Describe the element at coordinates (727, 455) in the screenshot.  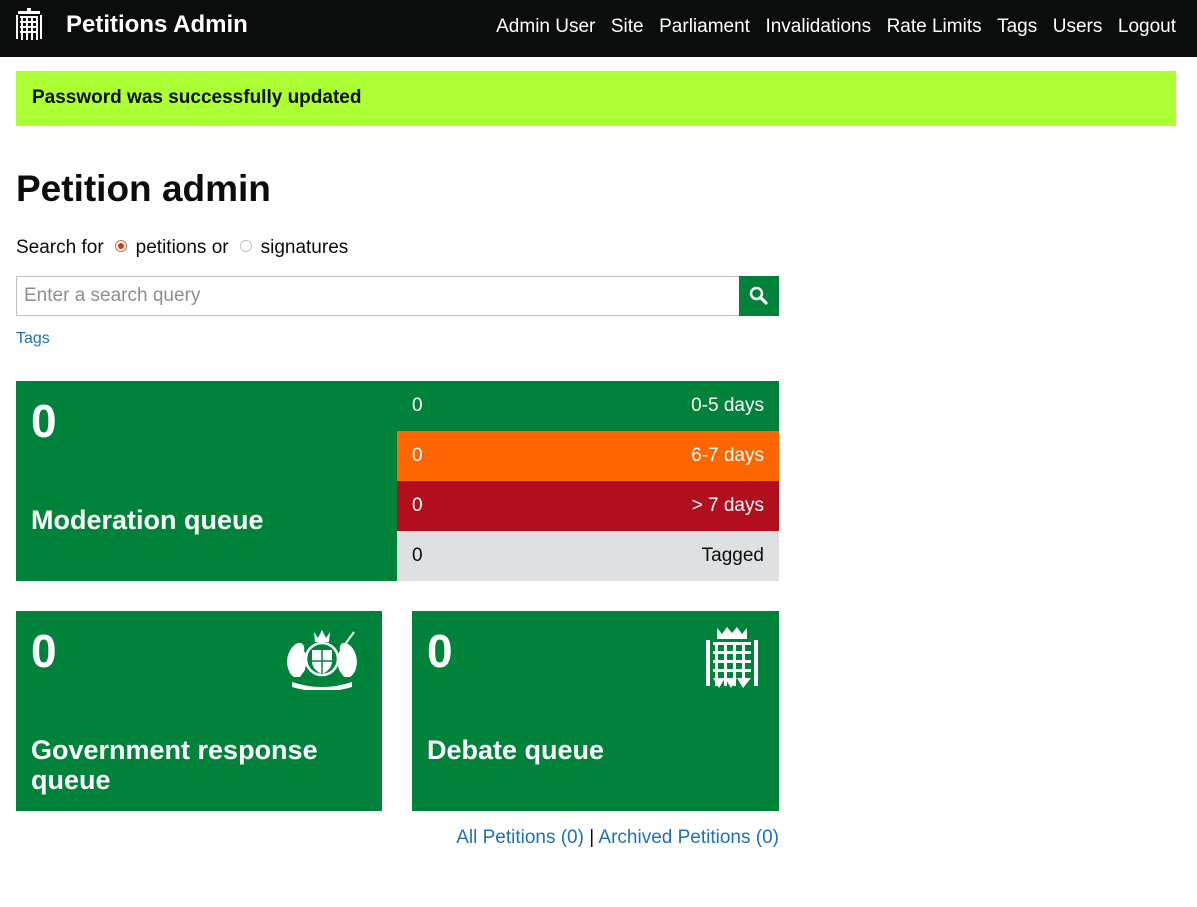
I see `row-label: 6-7 days` at that location.